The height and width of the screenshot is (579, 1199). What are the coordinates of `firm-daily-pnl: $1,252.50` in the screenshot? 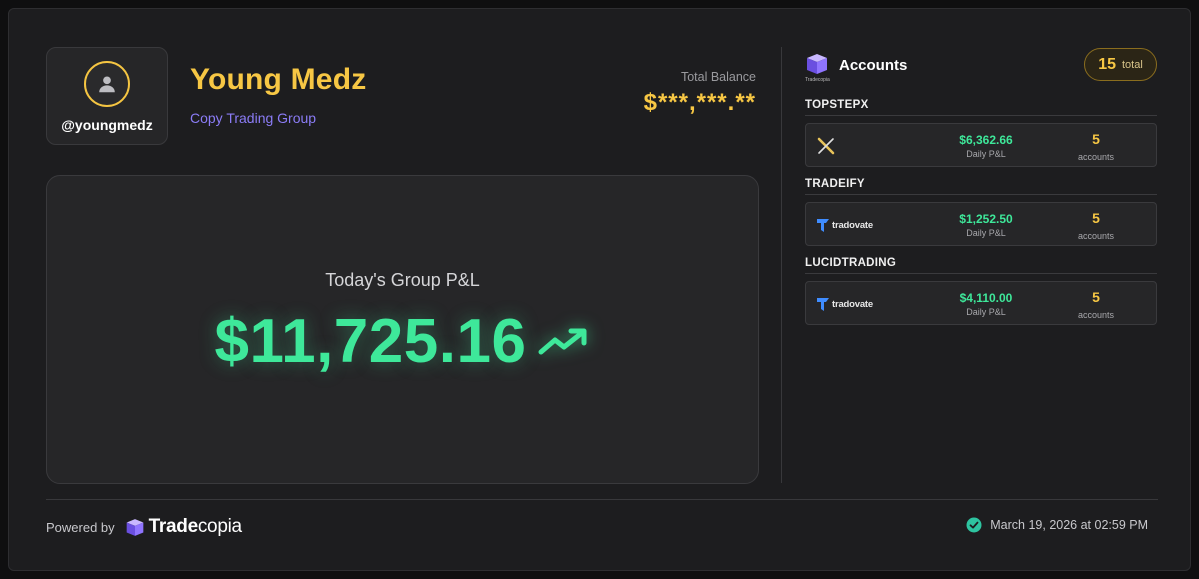 It's located at (986, 219).